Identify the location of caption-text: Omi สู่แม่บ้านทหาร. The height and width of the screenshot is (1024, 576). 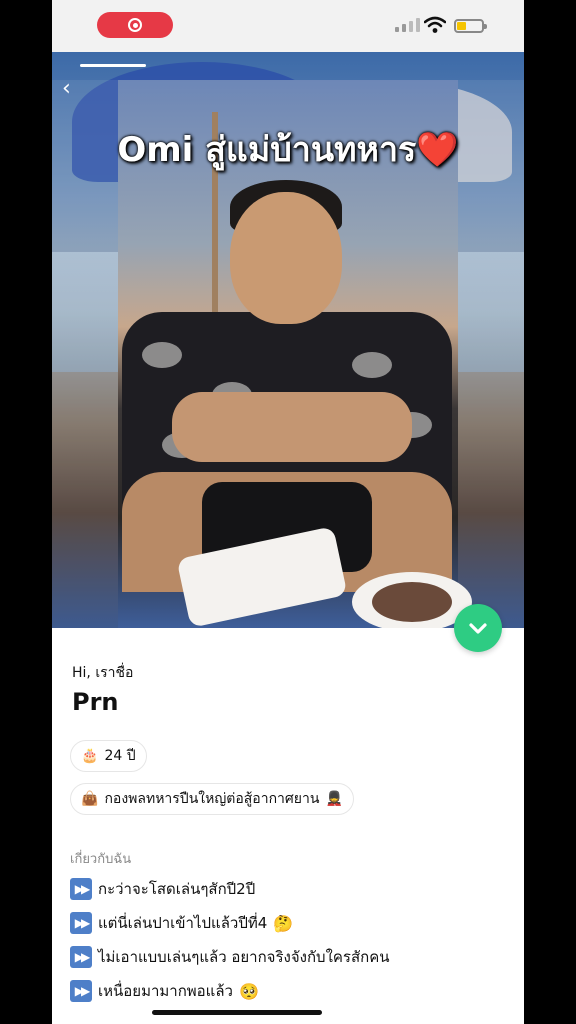
(267, 150).